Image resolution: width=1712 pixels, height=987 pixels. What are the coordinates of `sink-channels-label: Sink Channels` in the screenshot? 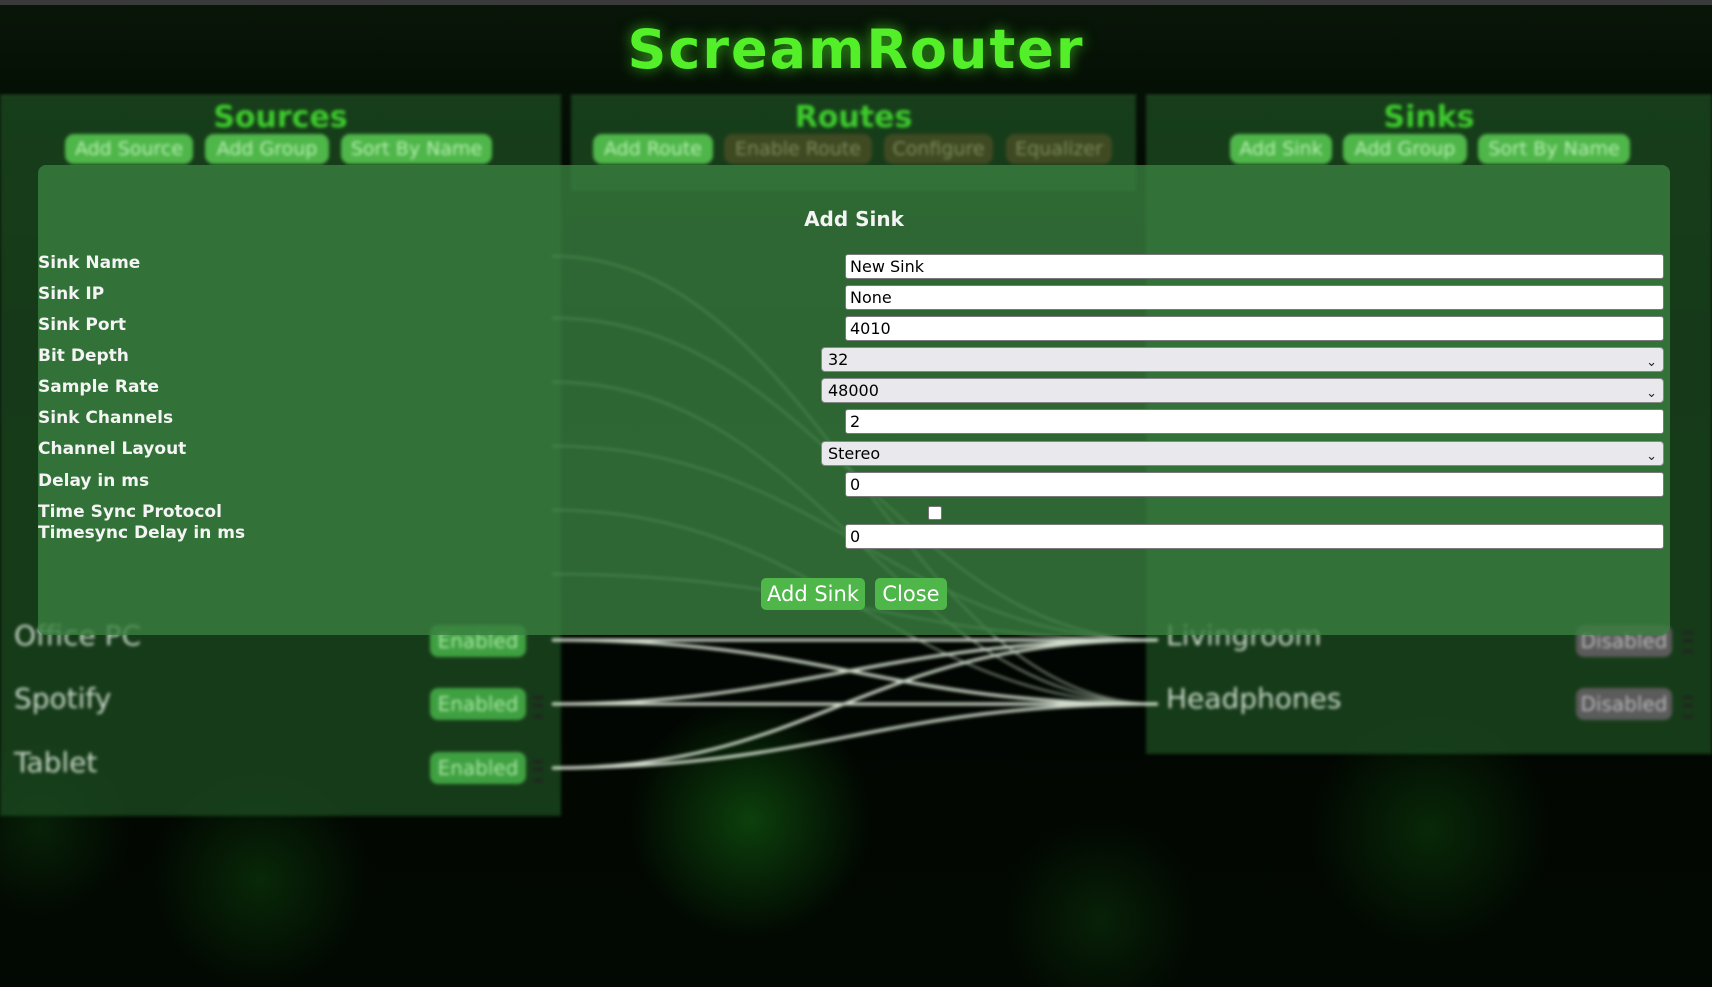 It's located at (106, 418).